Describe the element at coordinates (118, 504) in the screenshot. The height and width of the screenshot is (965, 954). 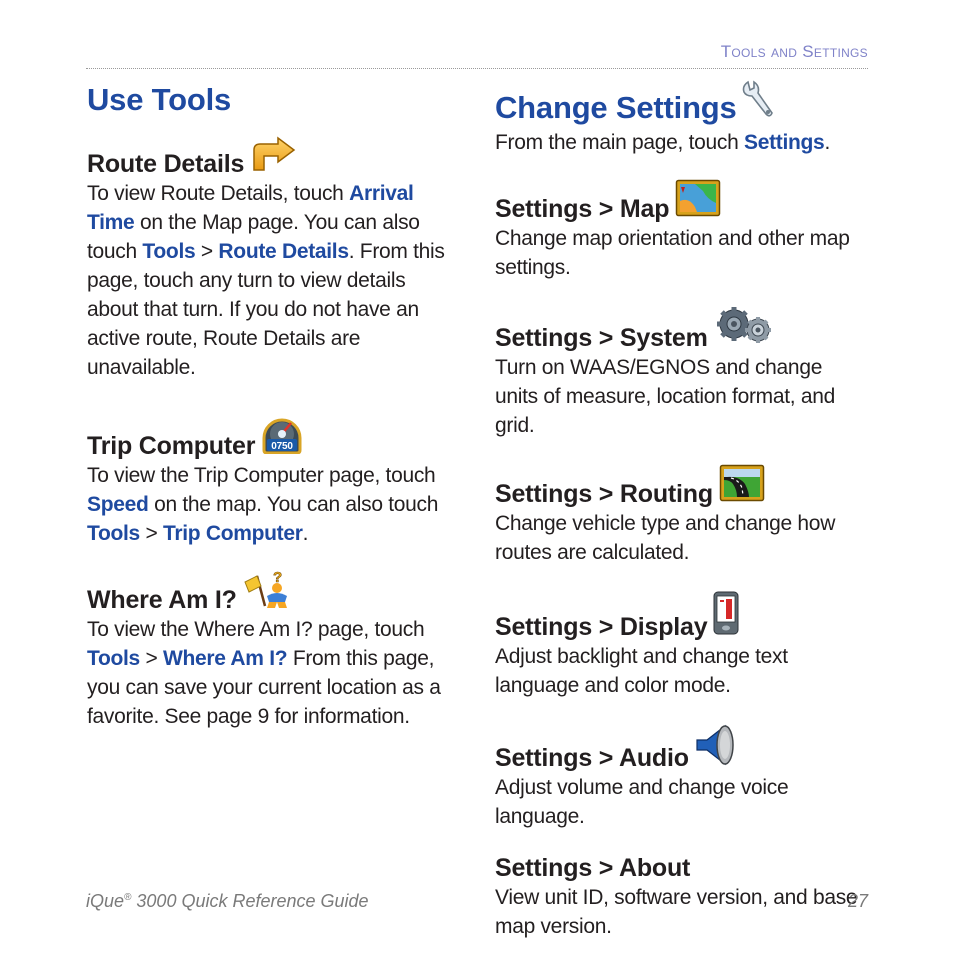
I see `speed-link: Speed` at that location.